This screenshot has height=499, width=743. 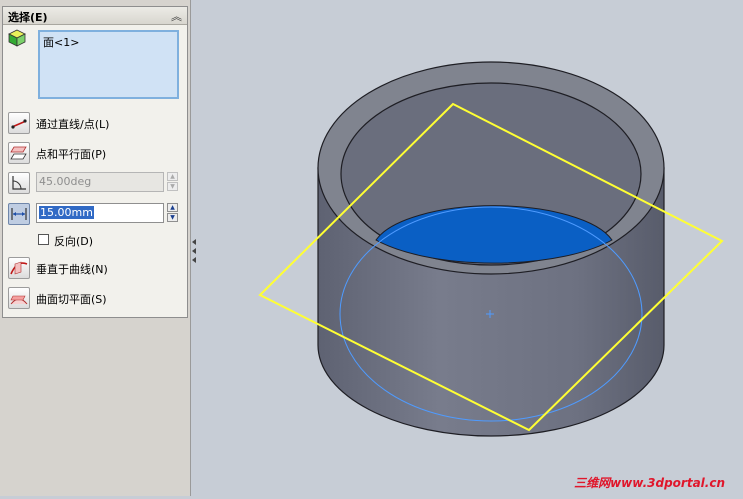 I want to click on on-surface-button, so click(x=19, y=298).